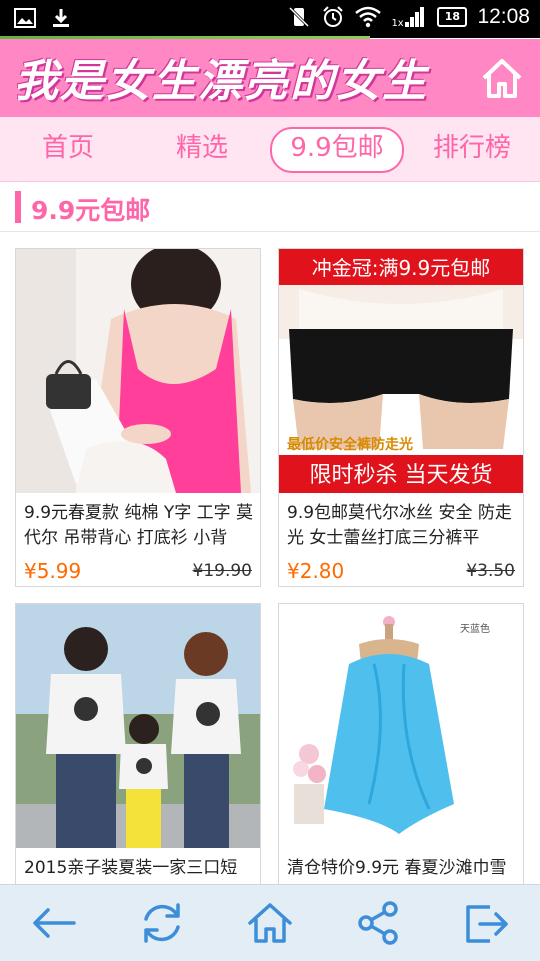 This screenshot has width=540, height=961. What do you see at coordinates (18, 207) in the screenshot?
I see `section-accent-bar` at bounding box center [18, 207].